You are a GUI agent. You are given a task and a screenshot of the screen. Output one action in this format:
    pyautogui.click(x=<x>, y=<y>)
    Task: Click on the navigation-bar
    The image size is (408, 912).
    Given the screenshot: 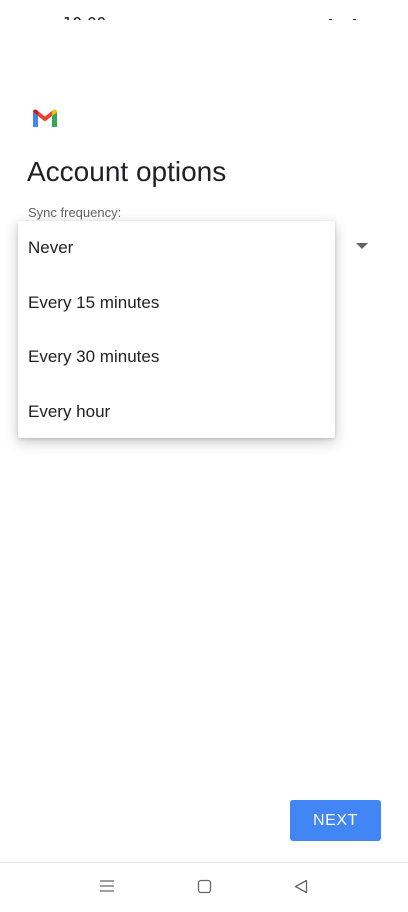 What is the action you would take?
    pyautogui.click(x=204, y=887)
    